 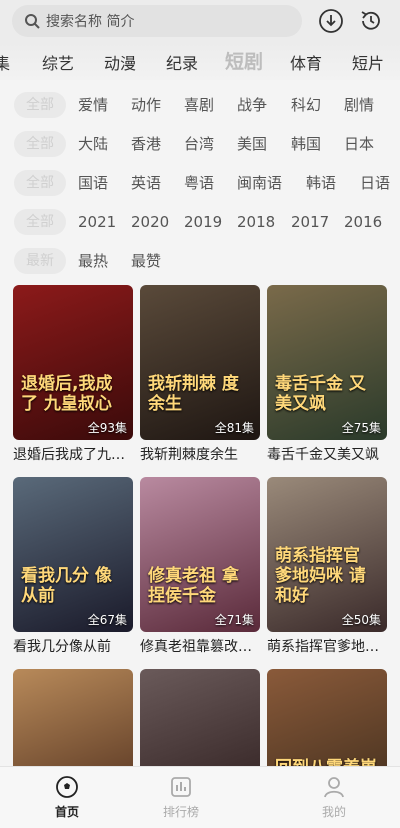 I want to click on drama-card: 毒舌千金 又美又飒全75集毒舌千金又美又飒, so click(x=327, y=374).